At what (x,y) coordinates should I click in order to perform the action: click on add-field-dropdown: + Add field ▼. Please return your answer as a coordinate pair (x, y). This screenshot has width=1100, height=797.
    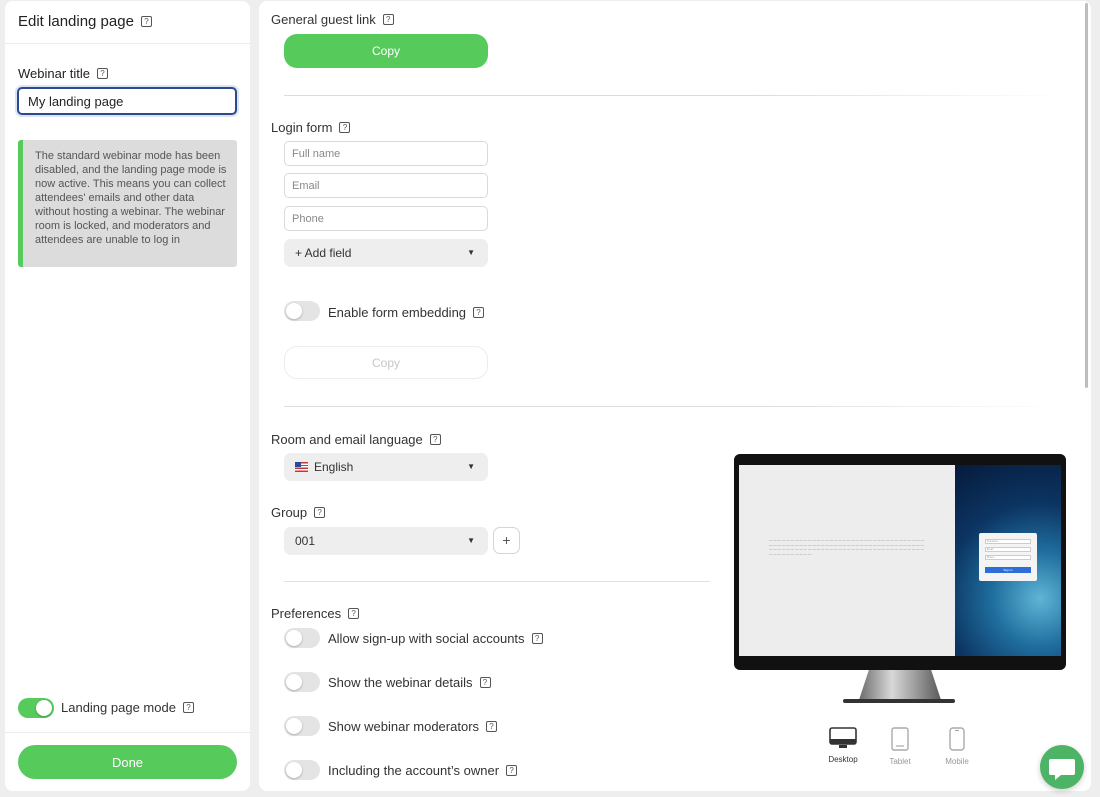
    Looking at the image, I should click on (386, 253).